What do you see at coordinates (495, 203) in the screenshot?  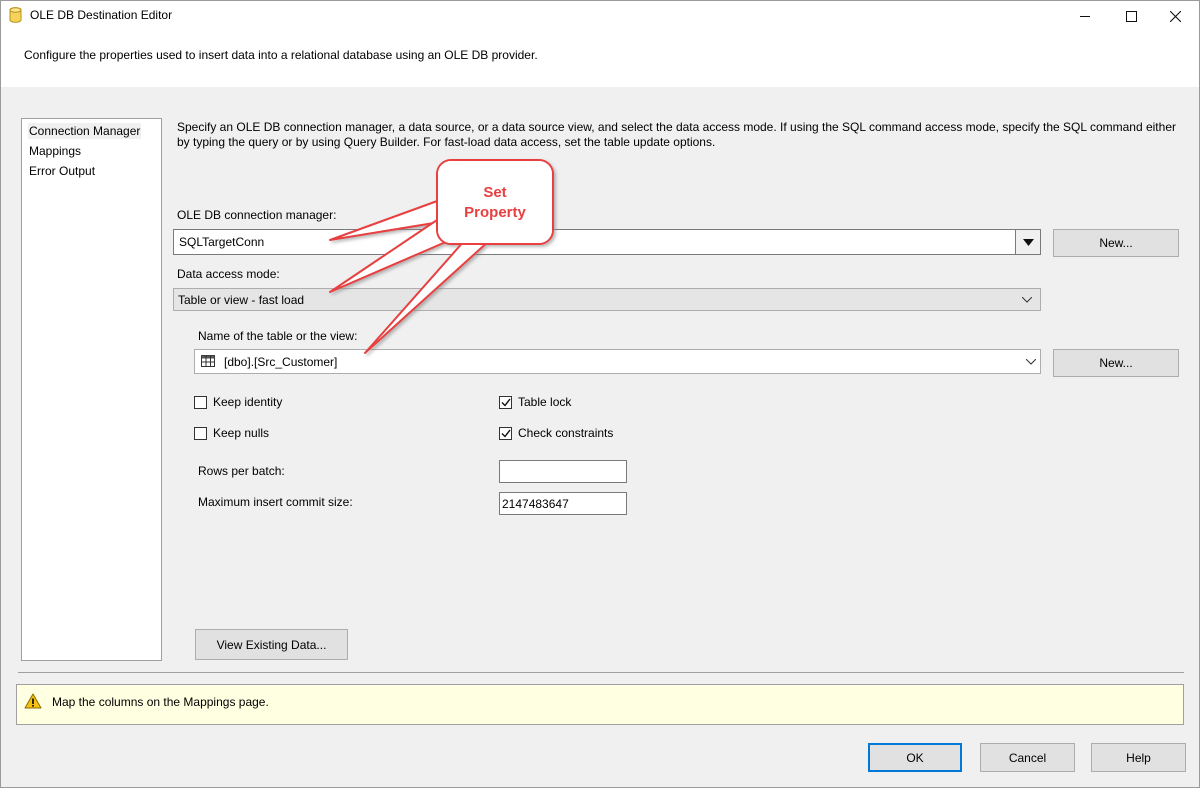 I see `callout-label: Set Property` at bounding box center [495, 203].